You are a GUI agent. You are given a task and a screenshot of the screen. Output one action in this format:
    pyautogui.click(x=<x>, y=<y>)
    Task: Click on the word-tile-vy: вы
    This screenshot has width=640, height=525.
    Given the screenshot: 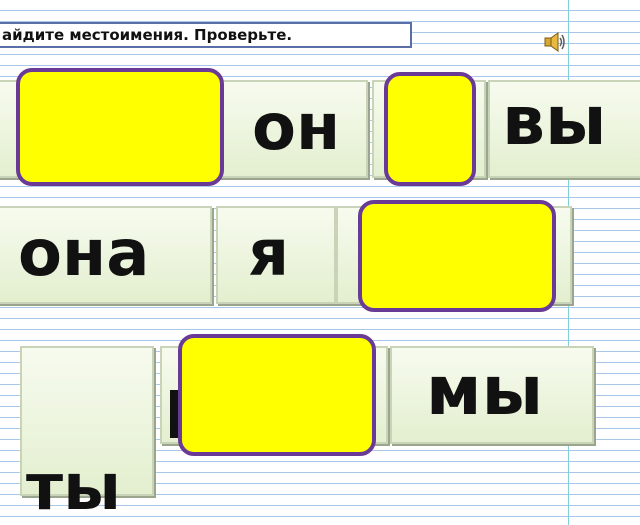 What is the action you would take?
    pyautogui.click(x=564, y=129)
    